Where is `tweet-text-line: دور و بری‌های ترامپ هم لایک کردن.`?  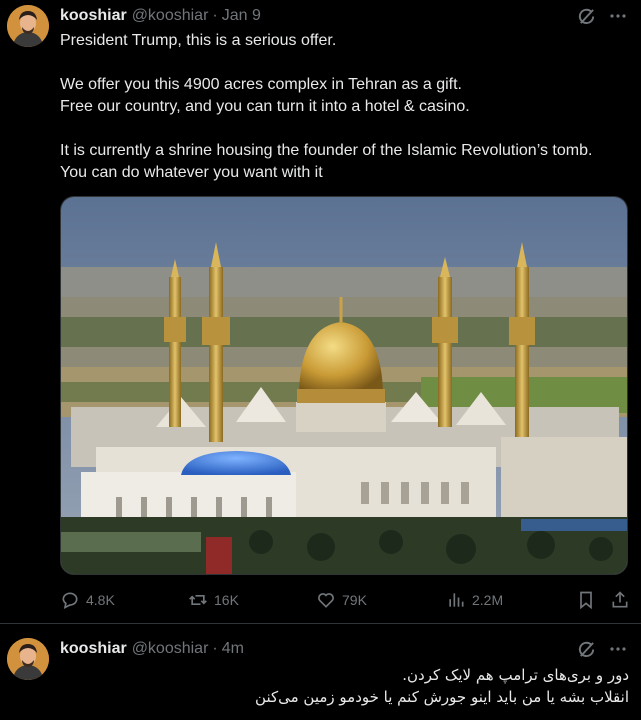
tweet-text-line: دور و بری‌های ترامپ هم لایک کردن. is located at coordinates (515, 675).